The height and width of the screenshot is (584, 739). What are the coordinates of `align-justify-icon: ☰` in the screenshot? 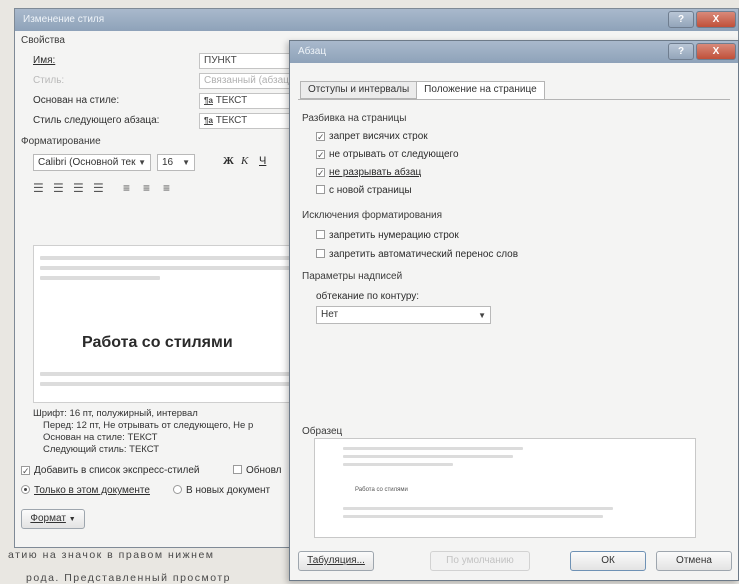 It's located at (98, 188).